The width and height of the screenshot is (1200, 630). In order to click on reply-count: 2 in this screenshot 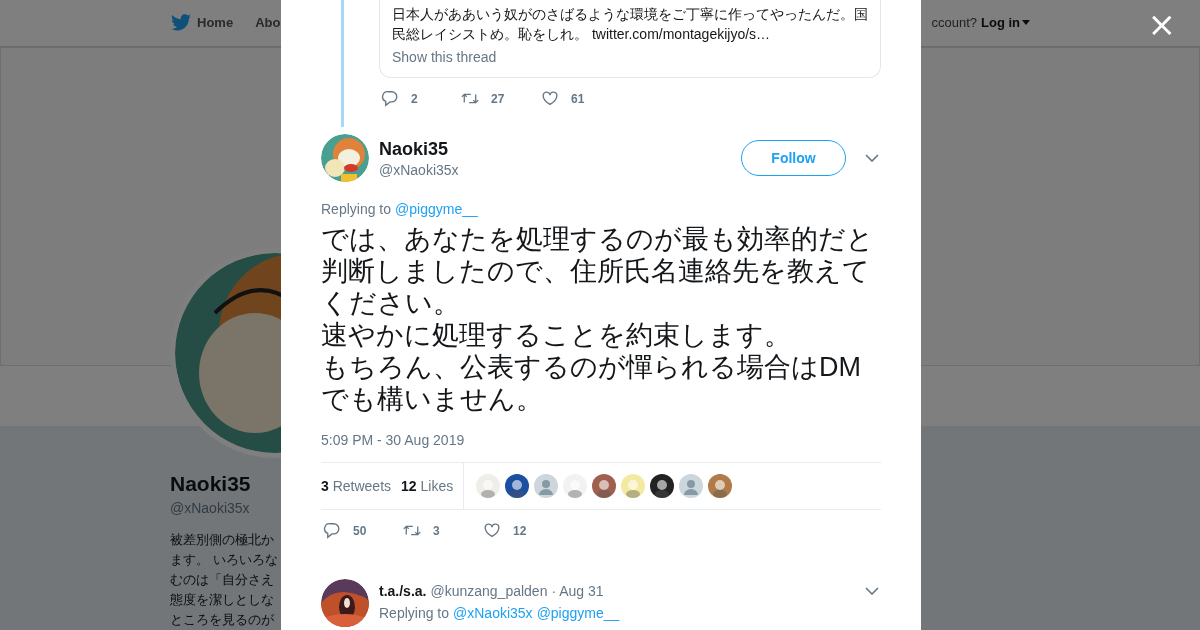, I will do `click(414, 98)`.